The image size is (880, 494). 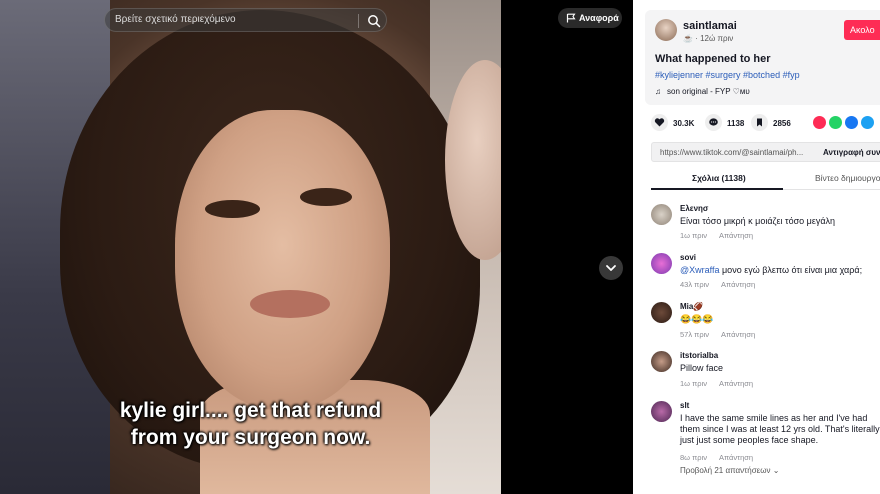 I want to click on comment-mention: @Xwraffa, so click(x=700, y=270).